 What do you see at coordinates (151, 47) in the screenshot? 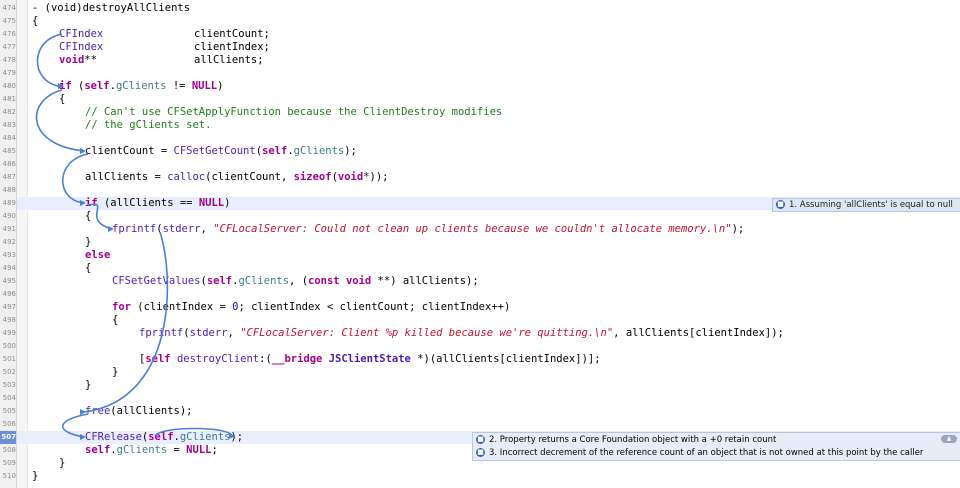
I see `code-line-477: CFIndex clientIndex;` at bounding box center [151, 47].